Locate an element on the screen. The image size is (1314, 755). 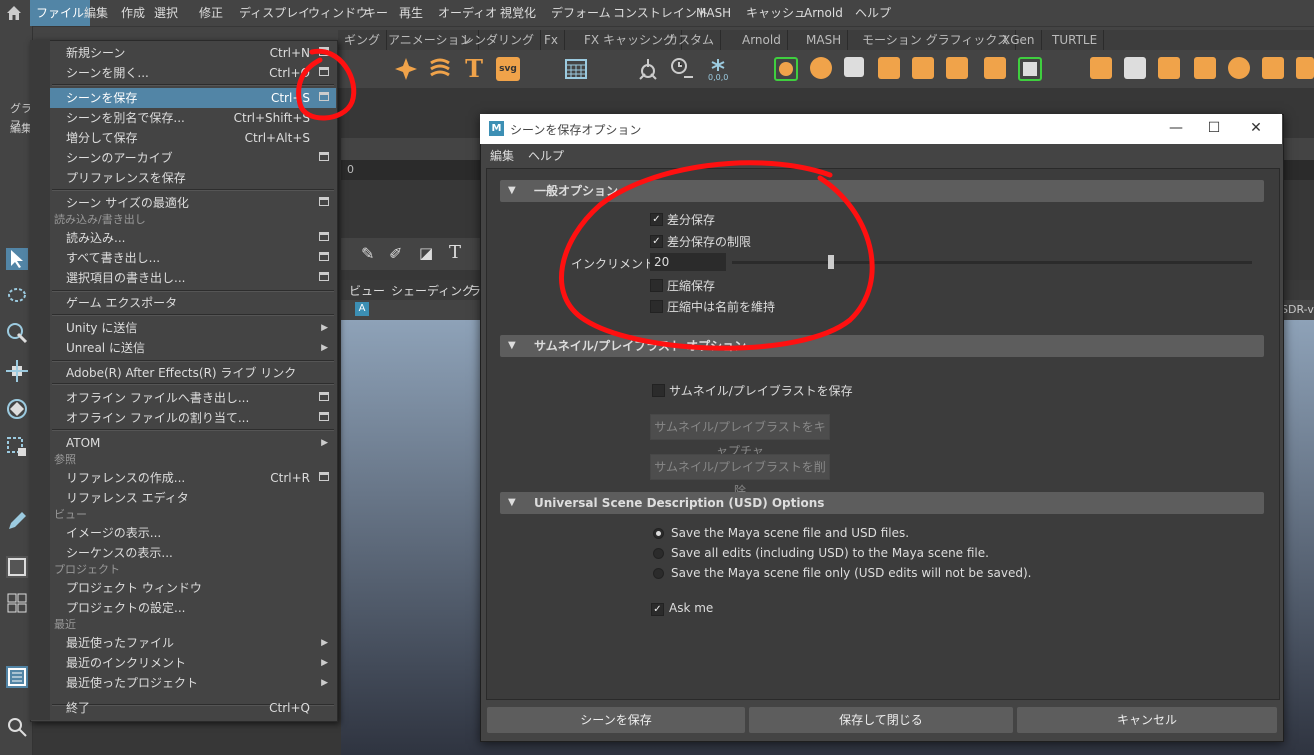
eraser-icon: ◪ is located at coordinates (426, 253).